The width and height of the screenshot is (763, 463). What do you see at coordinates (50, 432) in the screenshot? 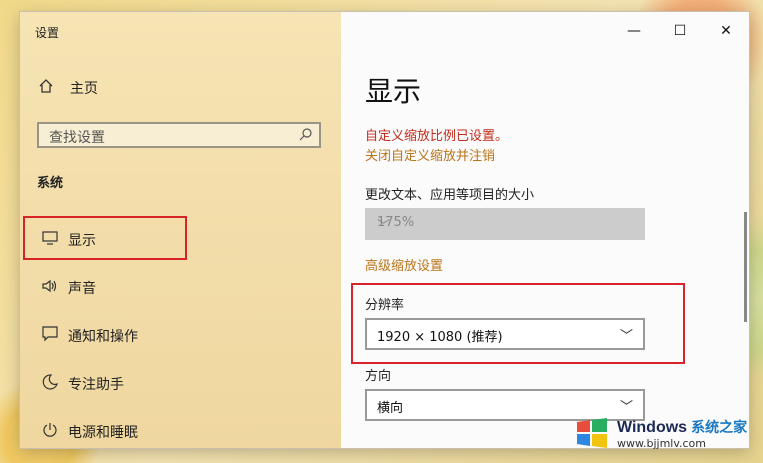
I see `power-icon` at bounding box center [50, 432].